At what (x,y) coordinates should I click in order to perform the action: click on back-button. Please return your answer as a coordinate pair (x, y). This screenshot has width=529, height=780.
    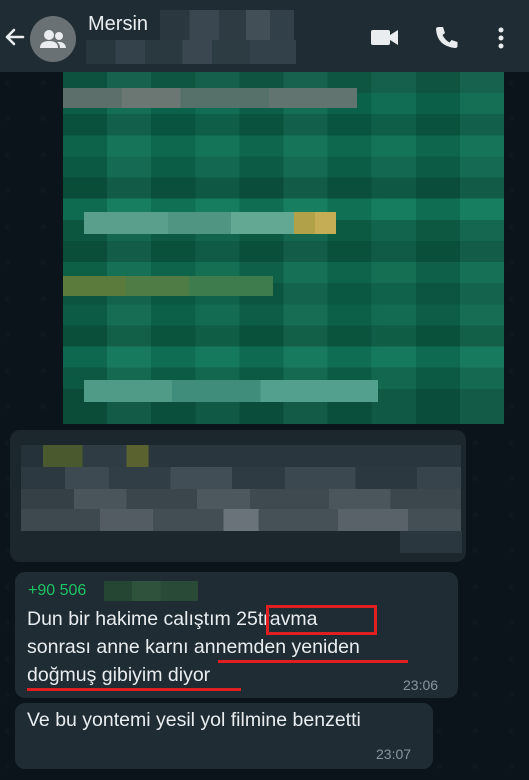
    Looking at the image, I should click on (15, 37).